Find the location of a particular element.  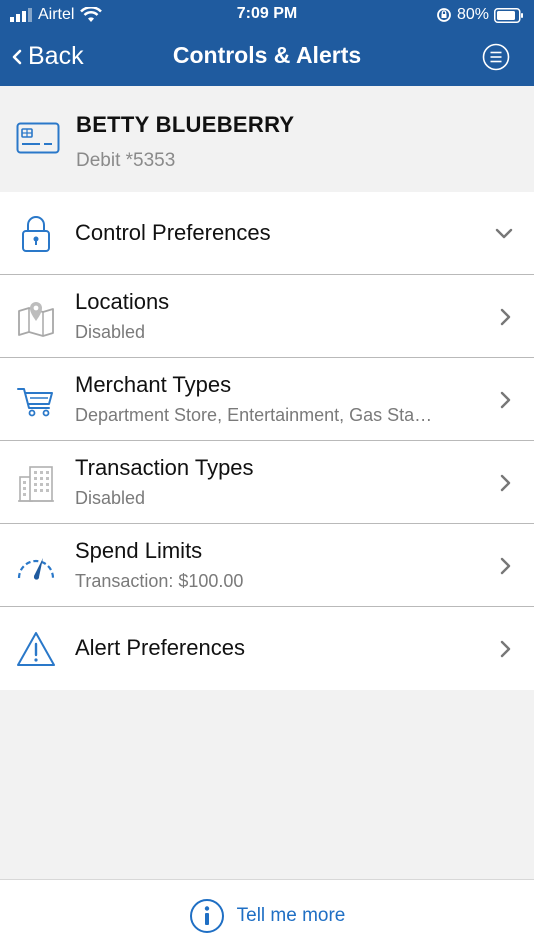

buildings-icon is located at coordinates (36, 484).